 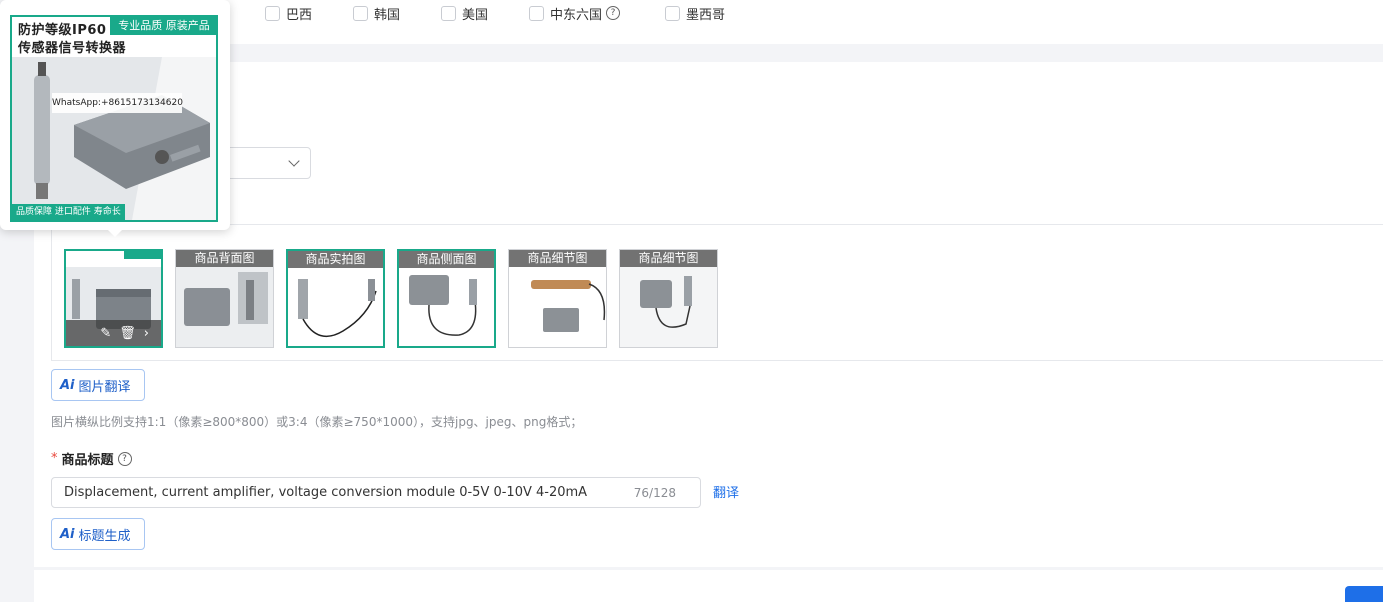 What do you see at coordinates (113, 298) in the screenshot?
I see `thumbnail-main: ✎ 🗑 ›` at bounding box center [113, 298].